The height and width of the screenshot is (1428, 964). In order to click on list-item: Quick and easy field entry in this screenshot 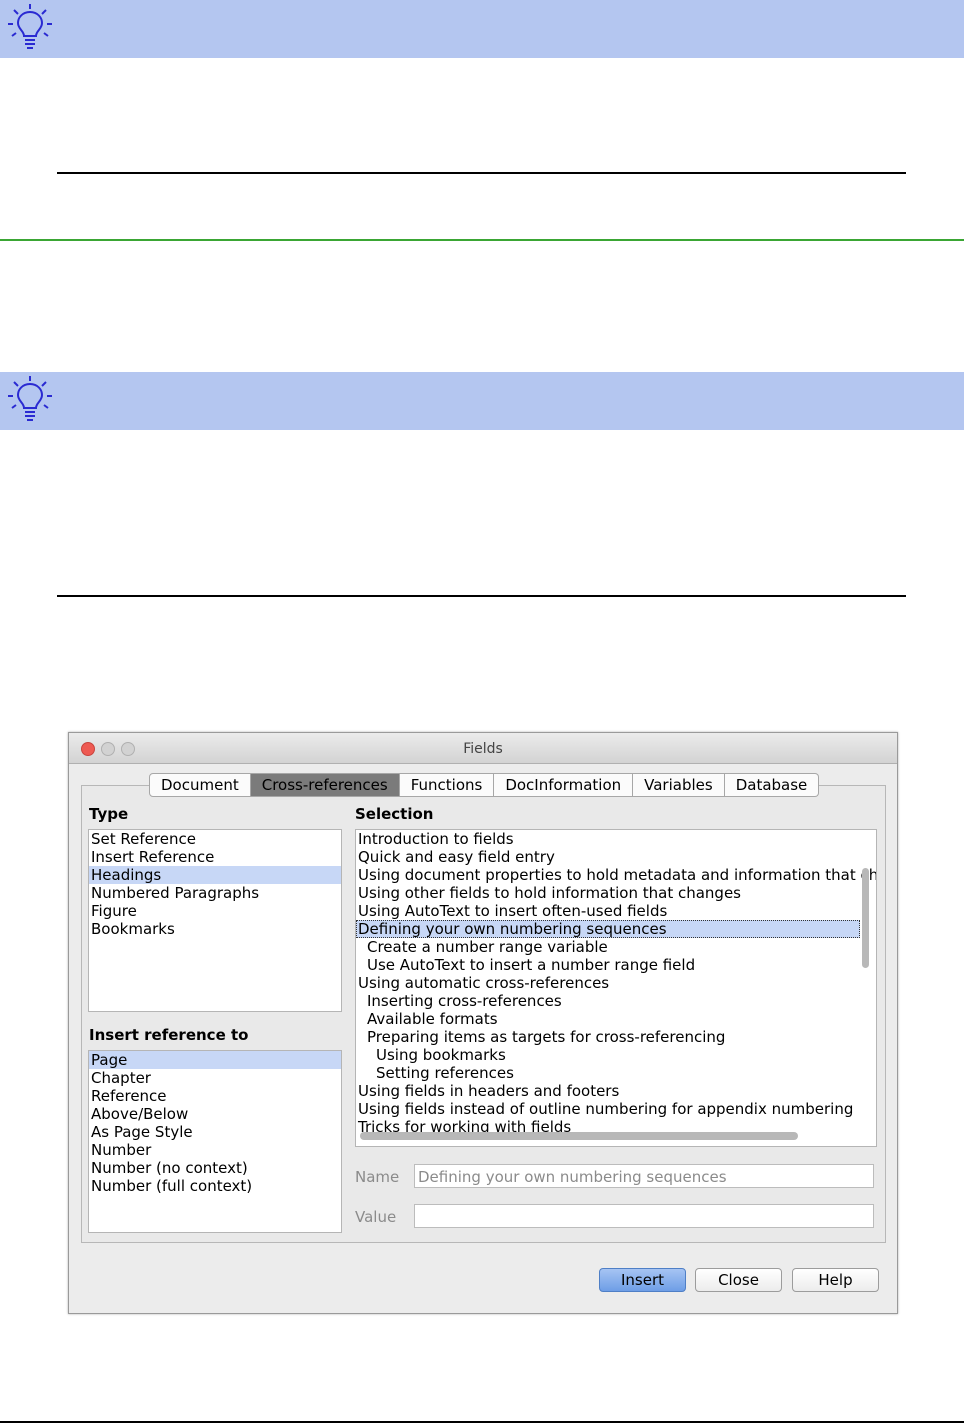, I will do `click(616, 857)`.